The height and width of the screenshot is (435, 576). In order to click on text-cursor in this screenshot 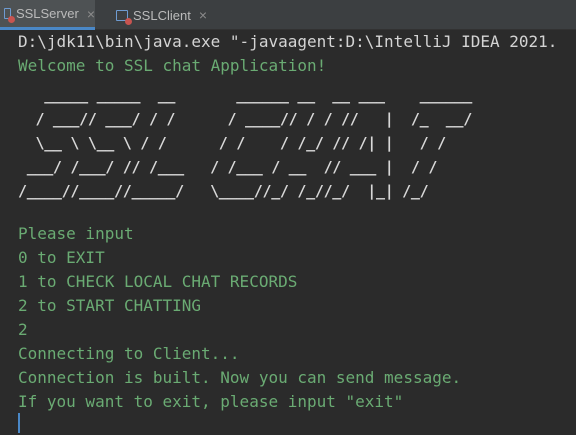, I will do `click(19, 423)`.